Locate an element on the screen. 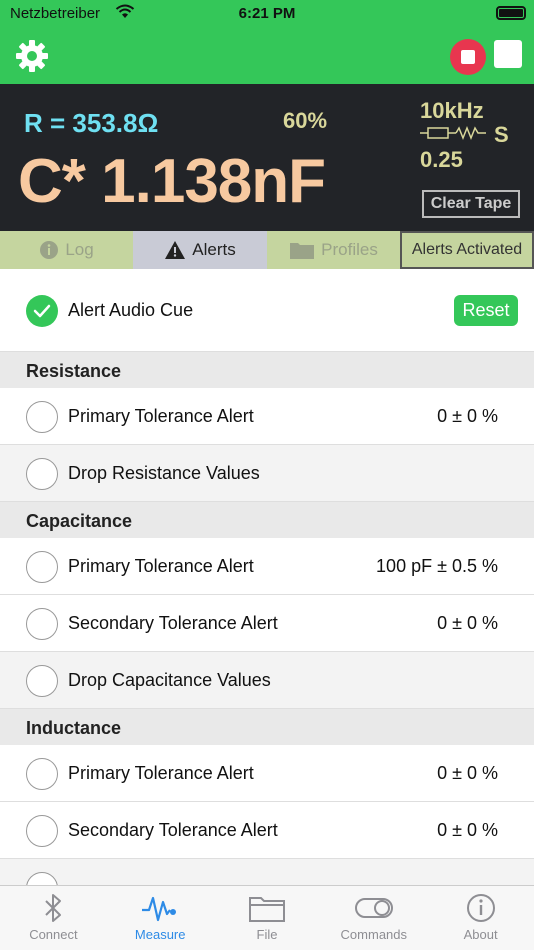  tabbar-about: About is located at coordinates (480, 918).